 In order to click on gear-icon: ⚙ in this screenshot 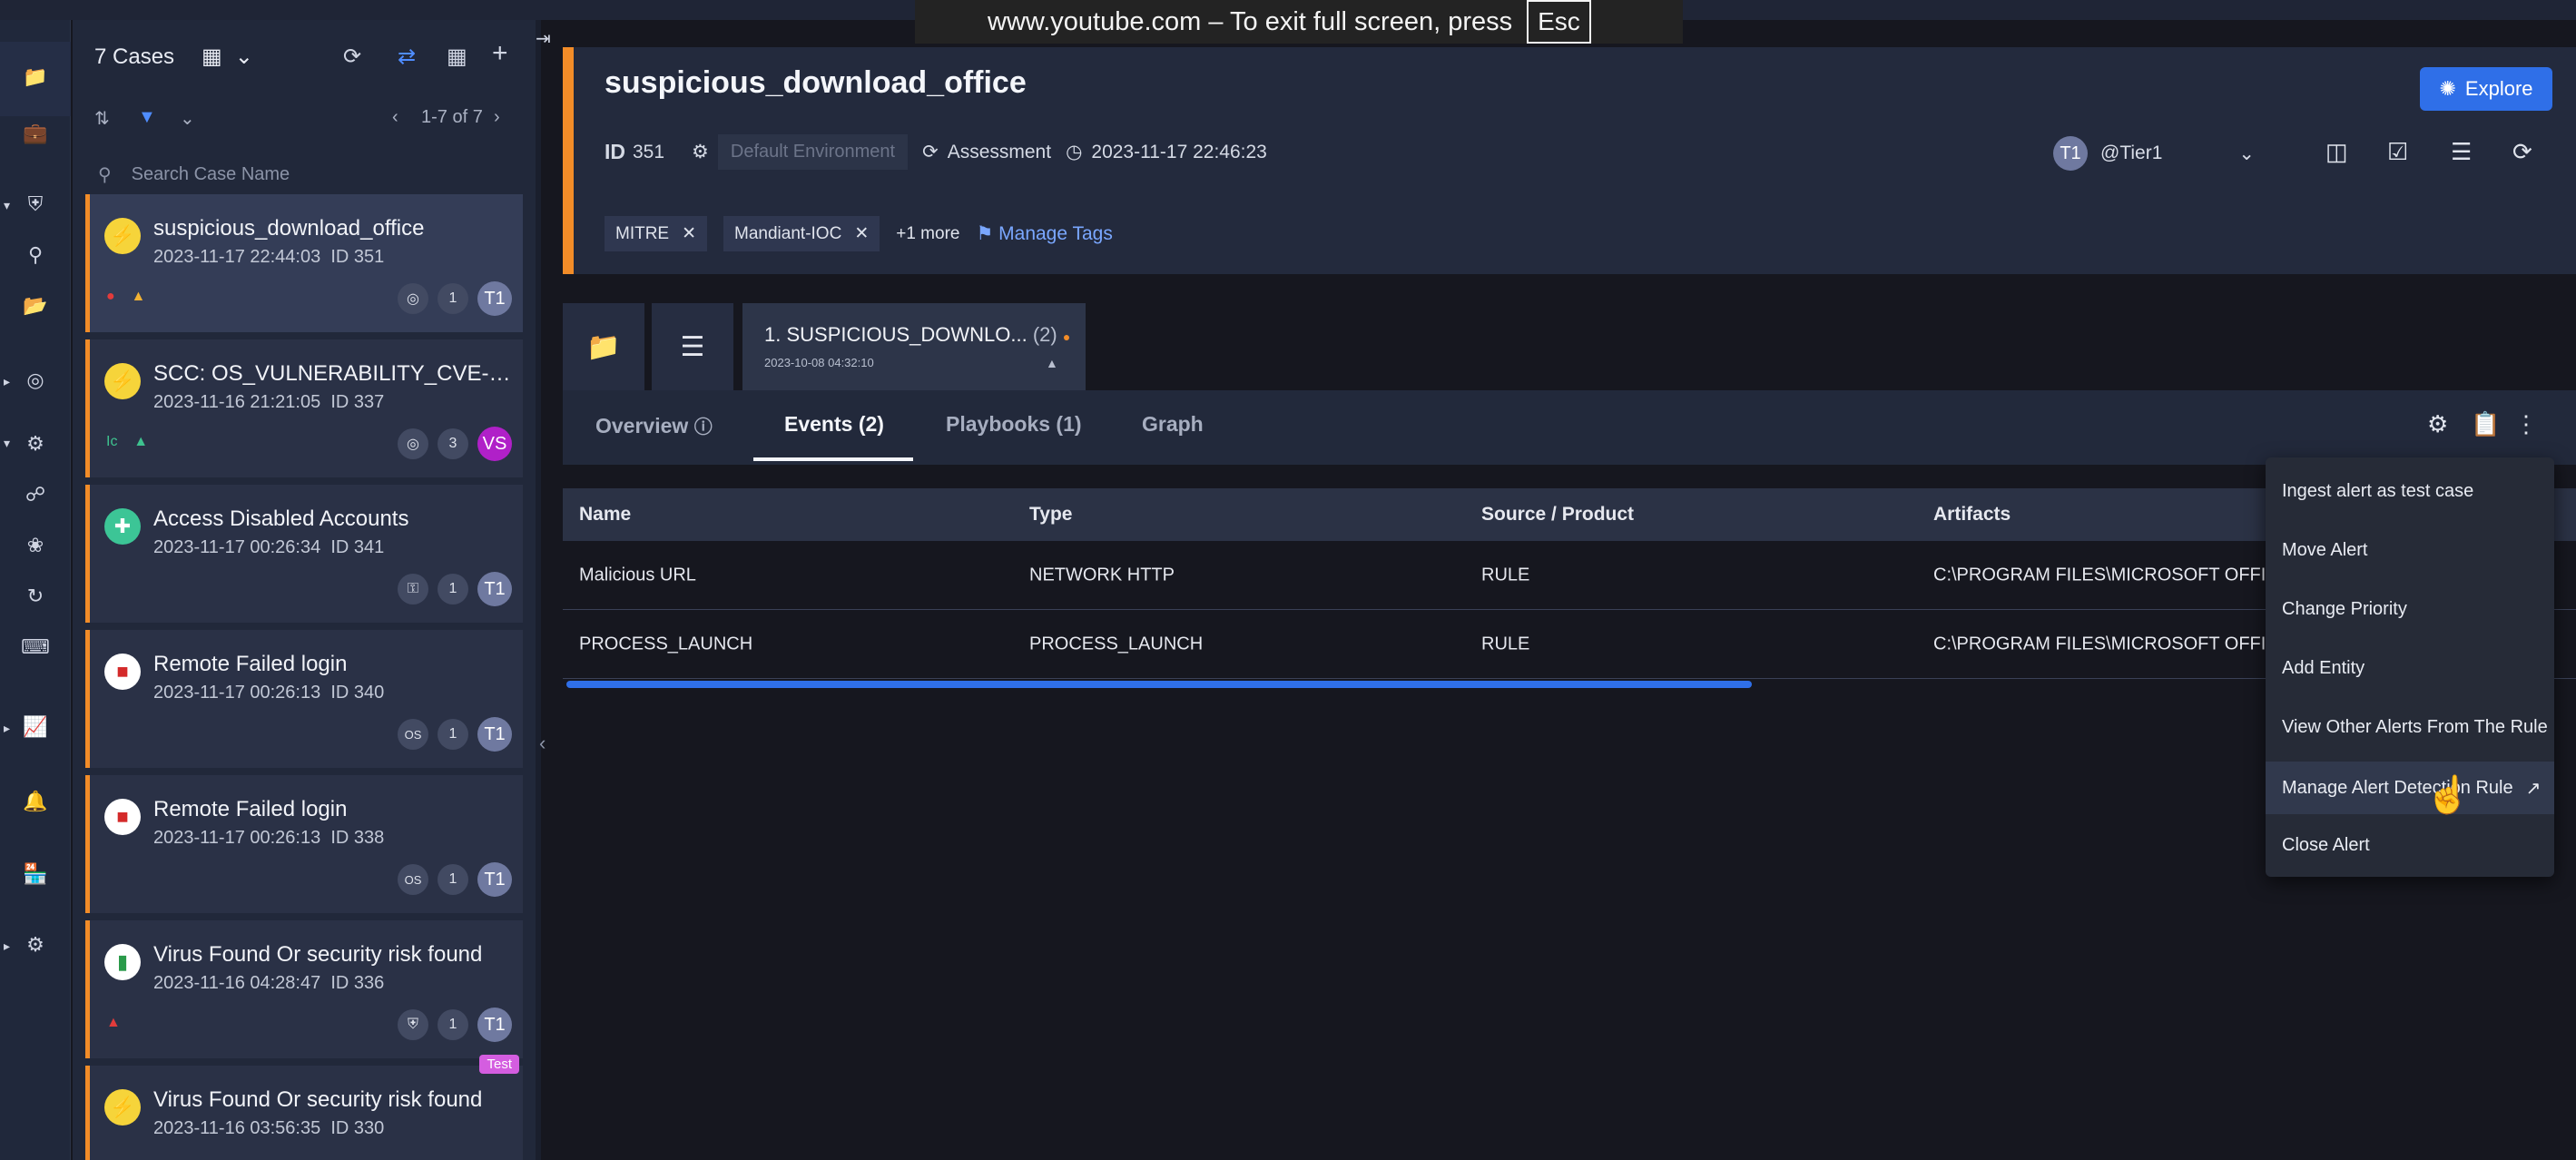, I will do `click(2437, 424)`.